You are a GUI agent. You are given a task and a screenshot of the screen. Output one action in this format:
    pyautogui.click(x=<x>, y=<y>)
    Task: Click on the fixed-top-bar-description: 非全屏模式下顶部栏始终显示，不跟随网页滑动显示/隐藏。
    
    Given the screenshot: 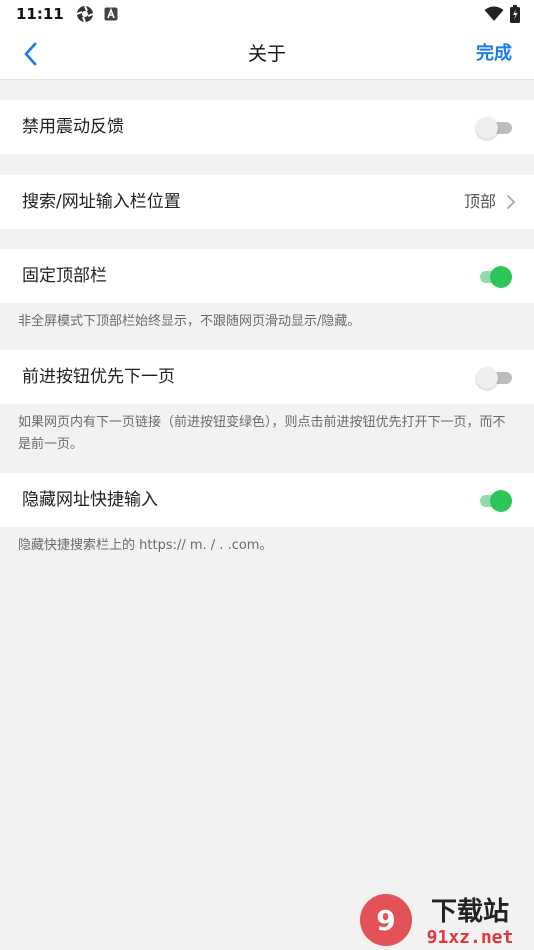 What is the action you would take?
    pyautogui.click(x=189, y=321)
    